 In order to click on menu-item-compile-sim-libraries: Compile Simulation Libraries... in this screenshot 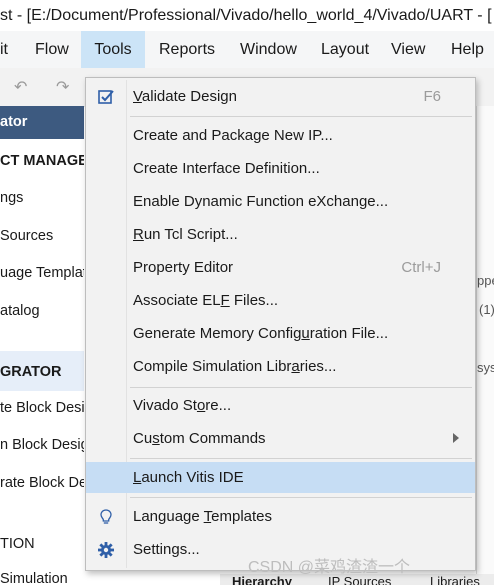, I will do `click(280, 366)`.